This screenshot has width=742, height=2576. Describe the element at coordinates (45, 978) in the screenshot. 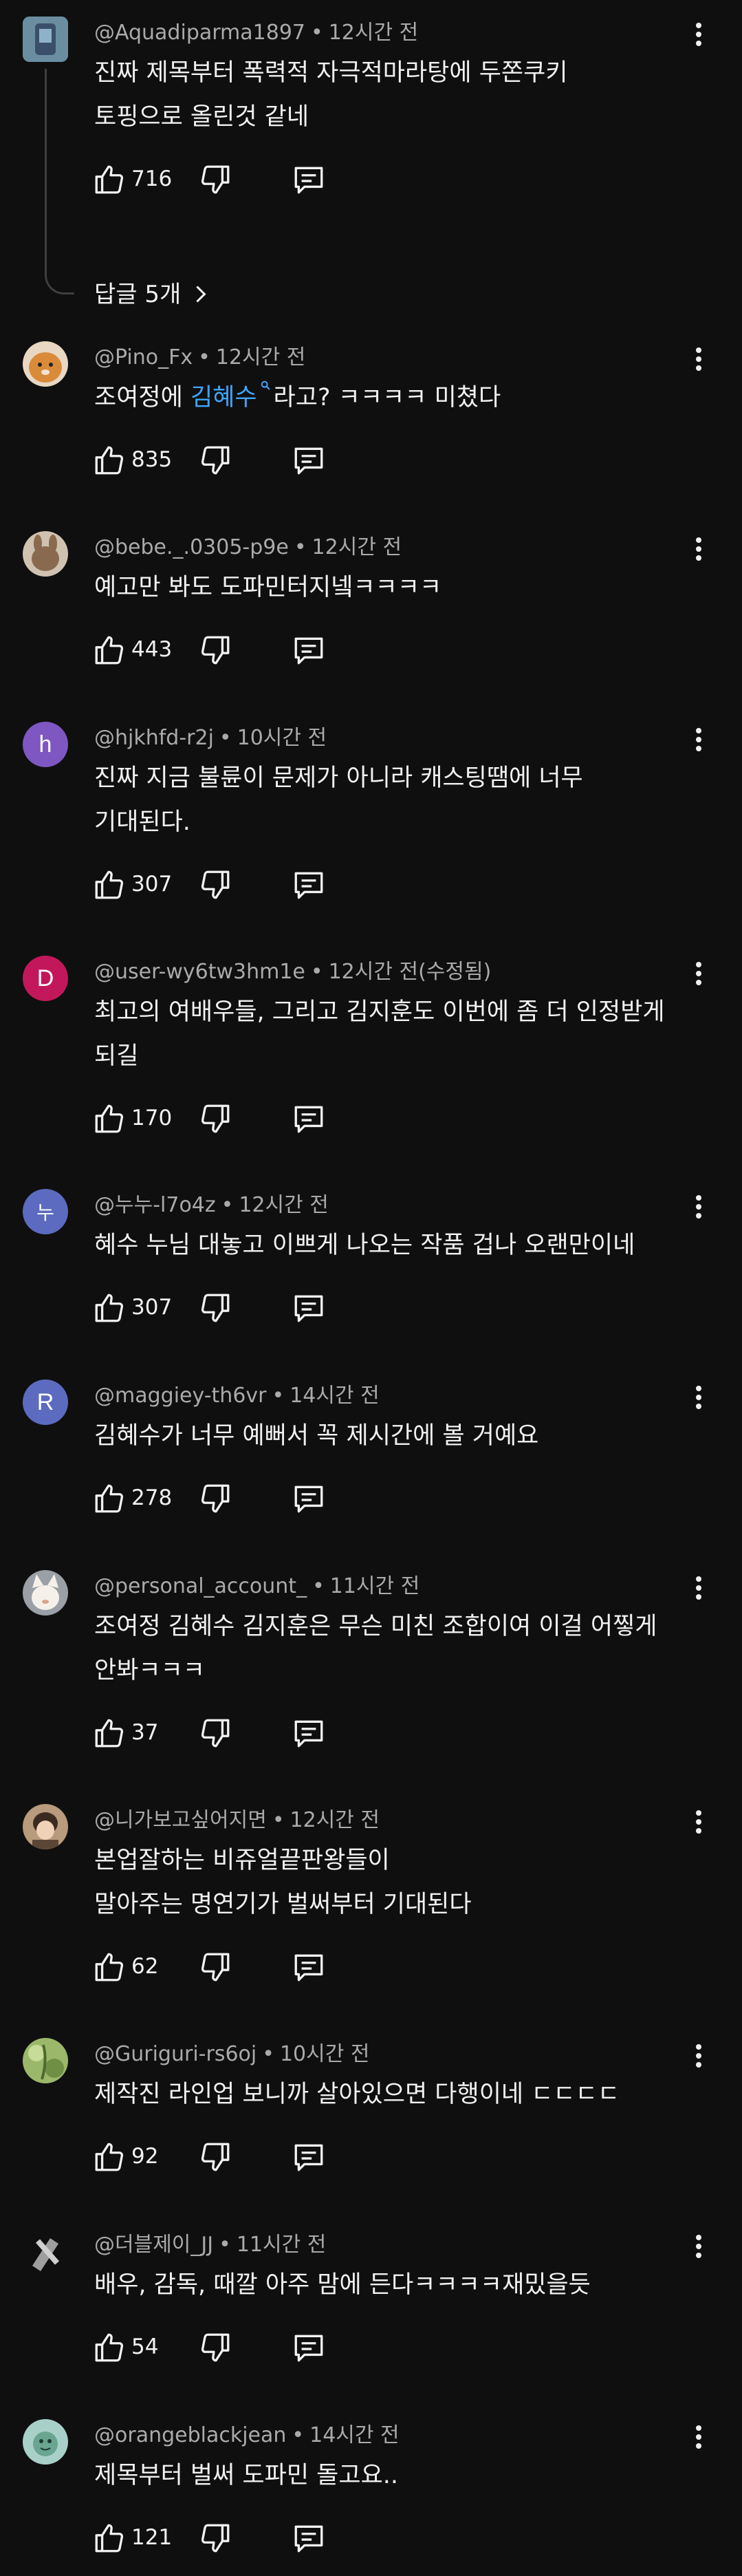

I see `avatar: D` at that location.